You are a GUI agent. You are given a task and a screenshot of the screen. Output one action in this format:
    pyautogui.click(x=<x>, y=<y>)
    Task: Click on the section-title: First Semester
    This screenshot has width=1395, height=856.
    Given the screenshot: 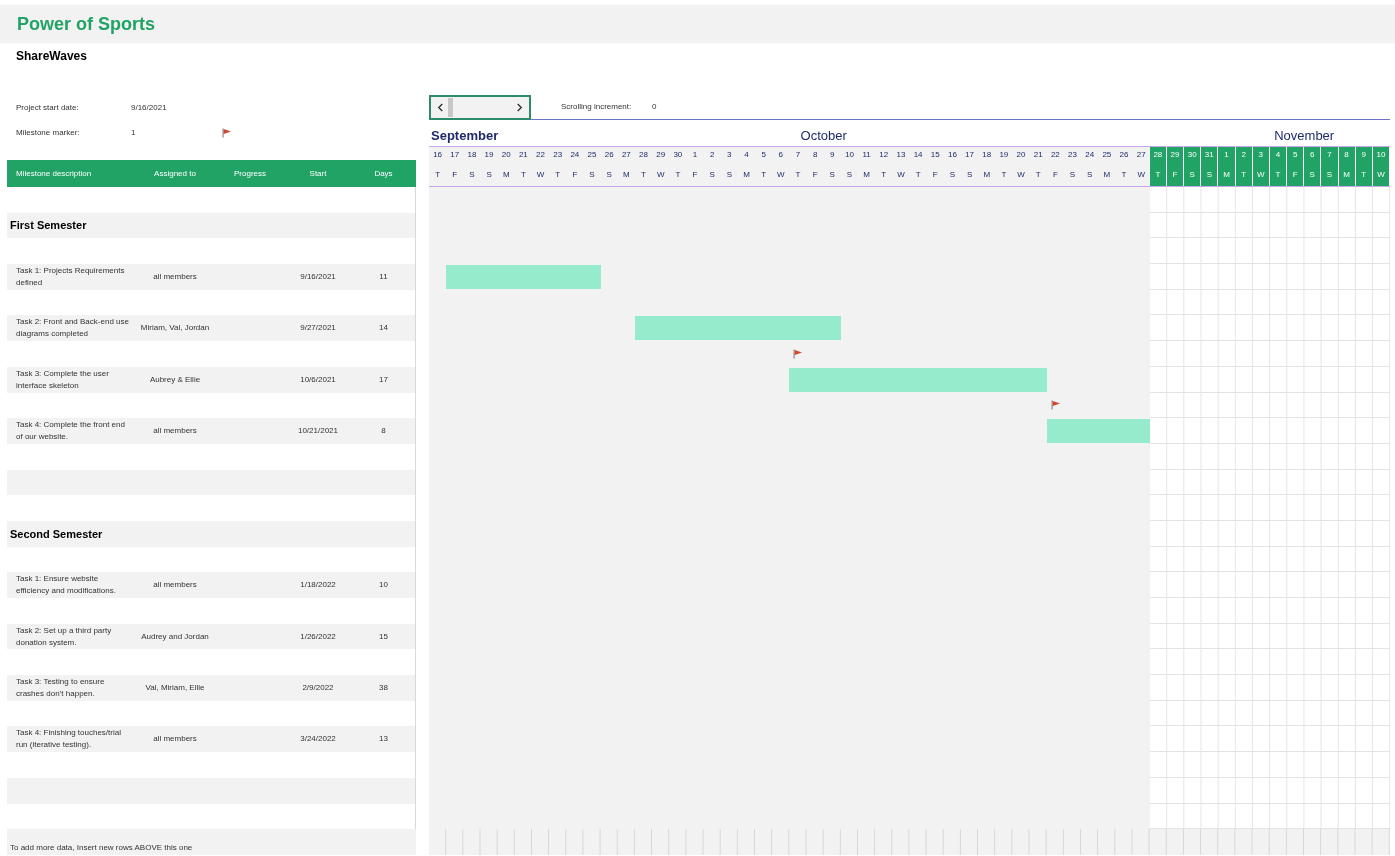 What is the action you would take?
    pyautogui.click(x=48, y=226)
    